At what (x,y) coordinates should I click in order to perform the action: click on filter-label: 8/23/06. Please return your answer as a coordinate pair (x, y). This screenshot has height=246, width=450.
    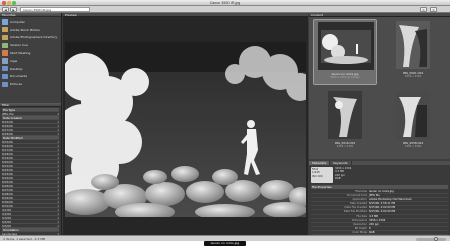
    Looking at the image, I should click on (7, 174).